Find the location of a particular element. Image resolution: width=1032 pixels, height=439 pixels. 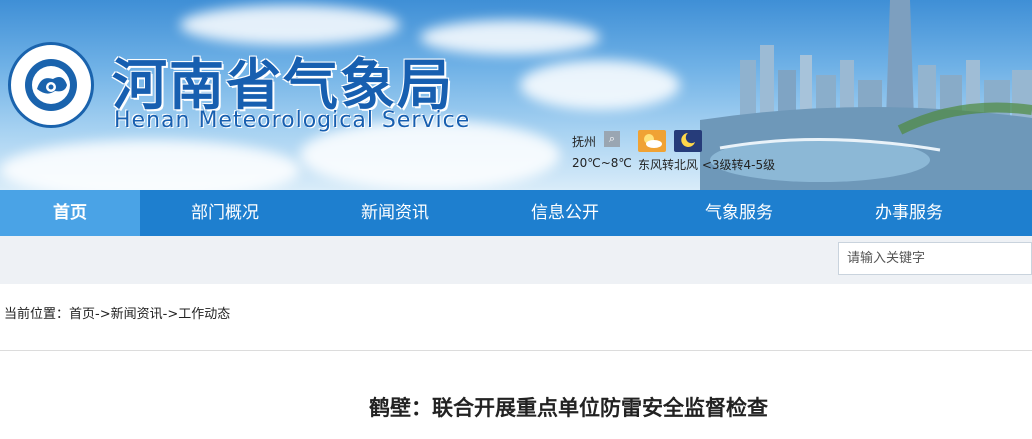

breadcrumb-item-work-news: 工作动态 is located at coordinates (204, 314).